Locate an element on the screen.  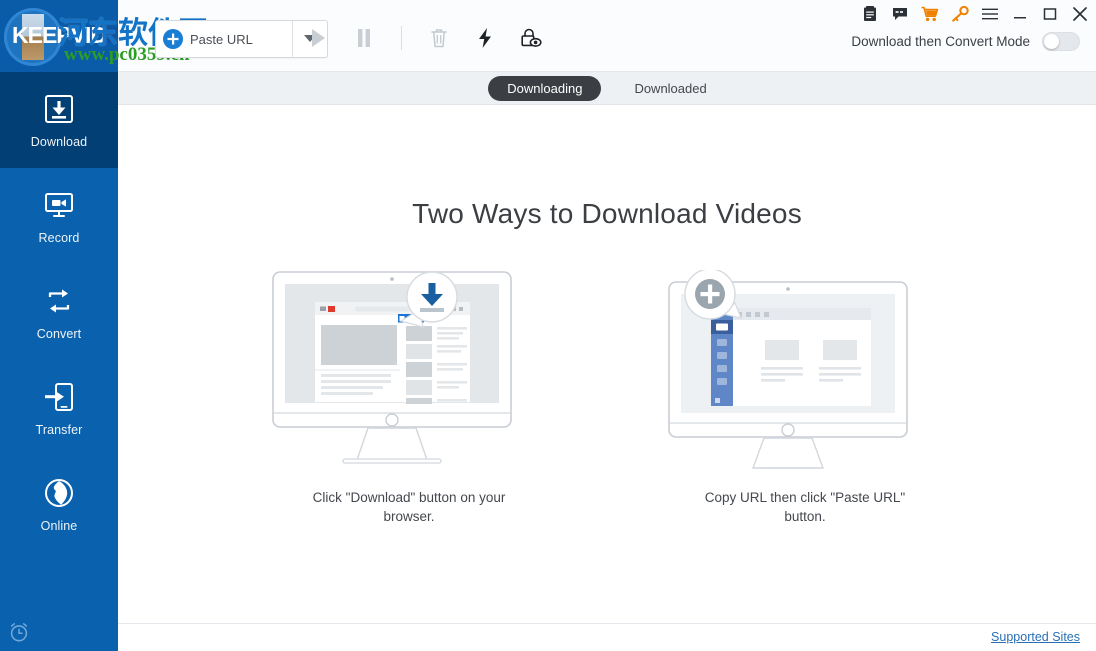
trash-icon is located at coordinates (439, 38).